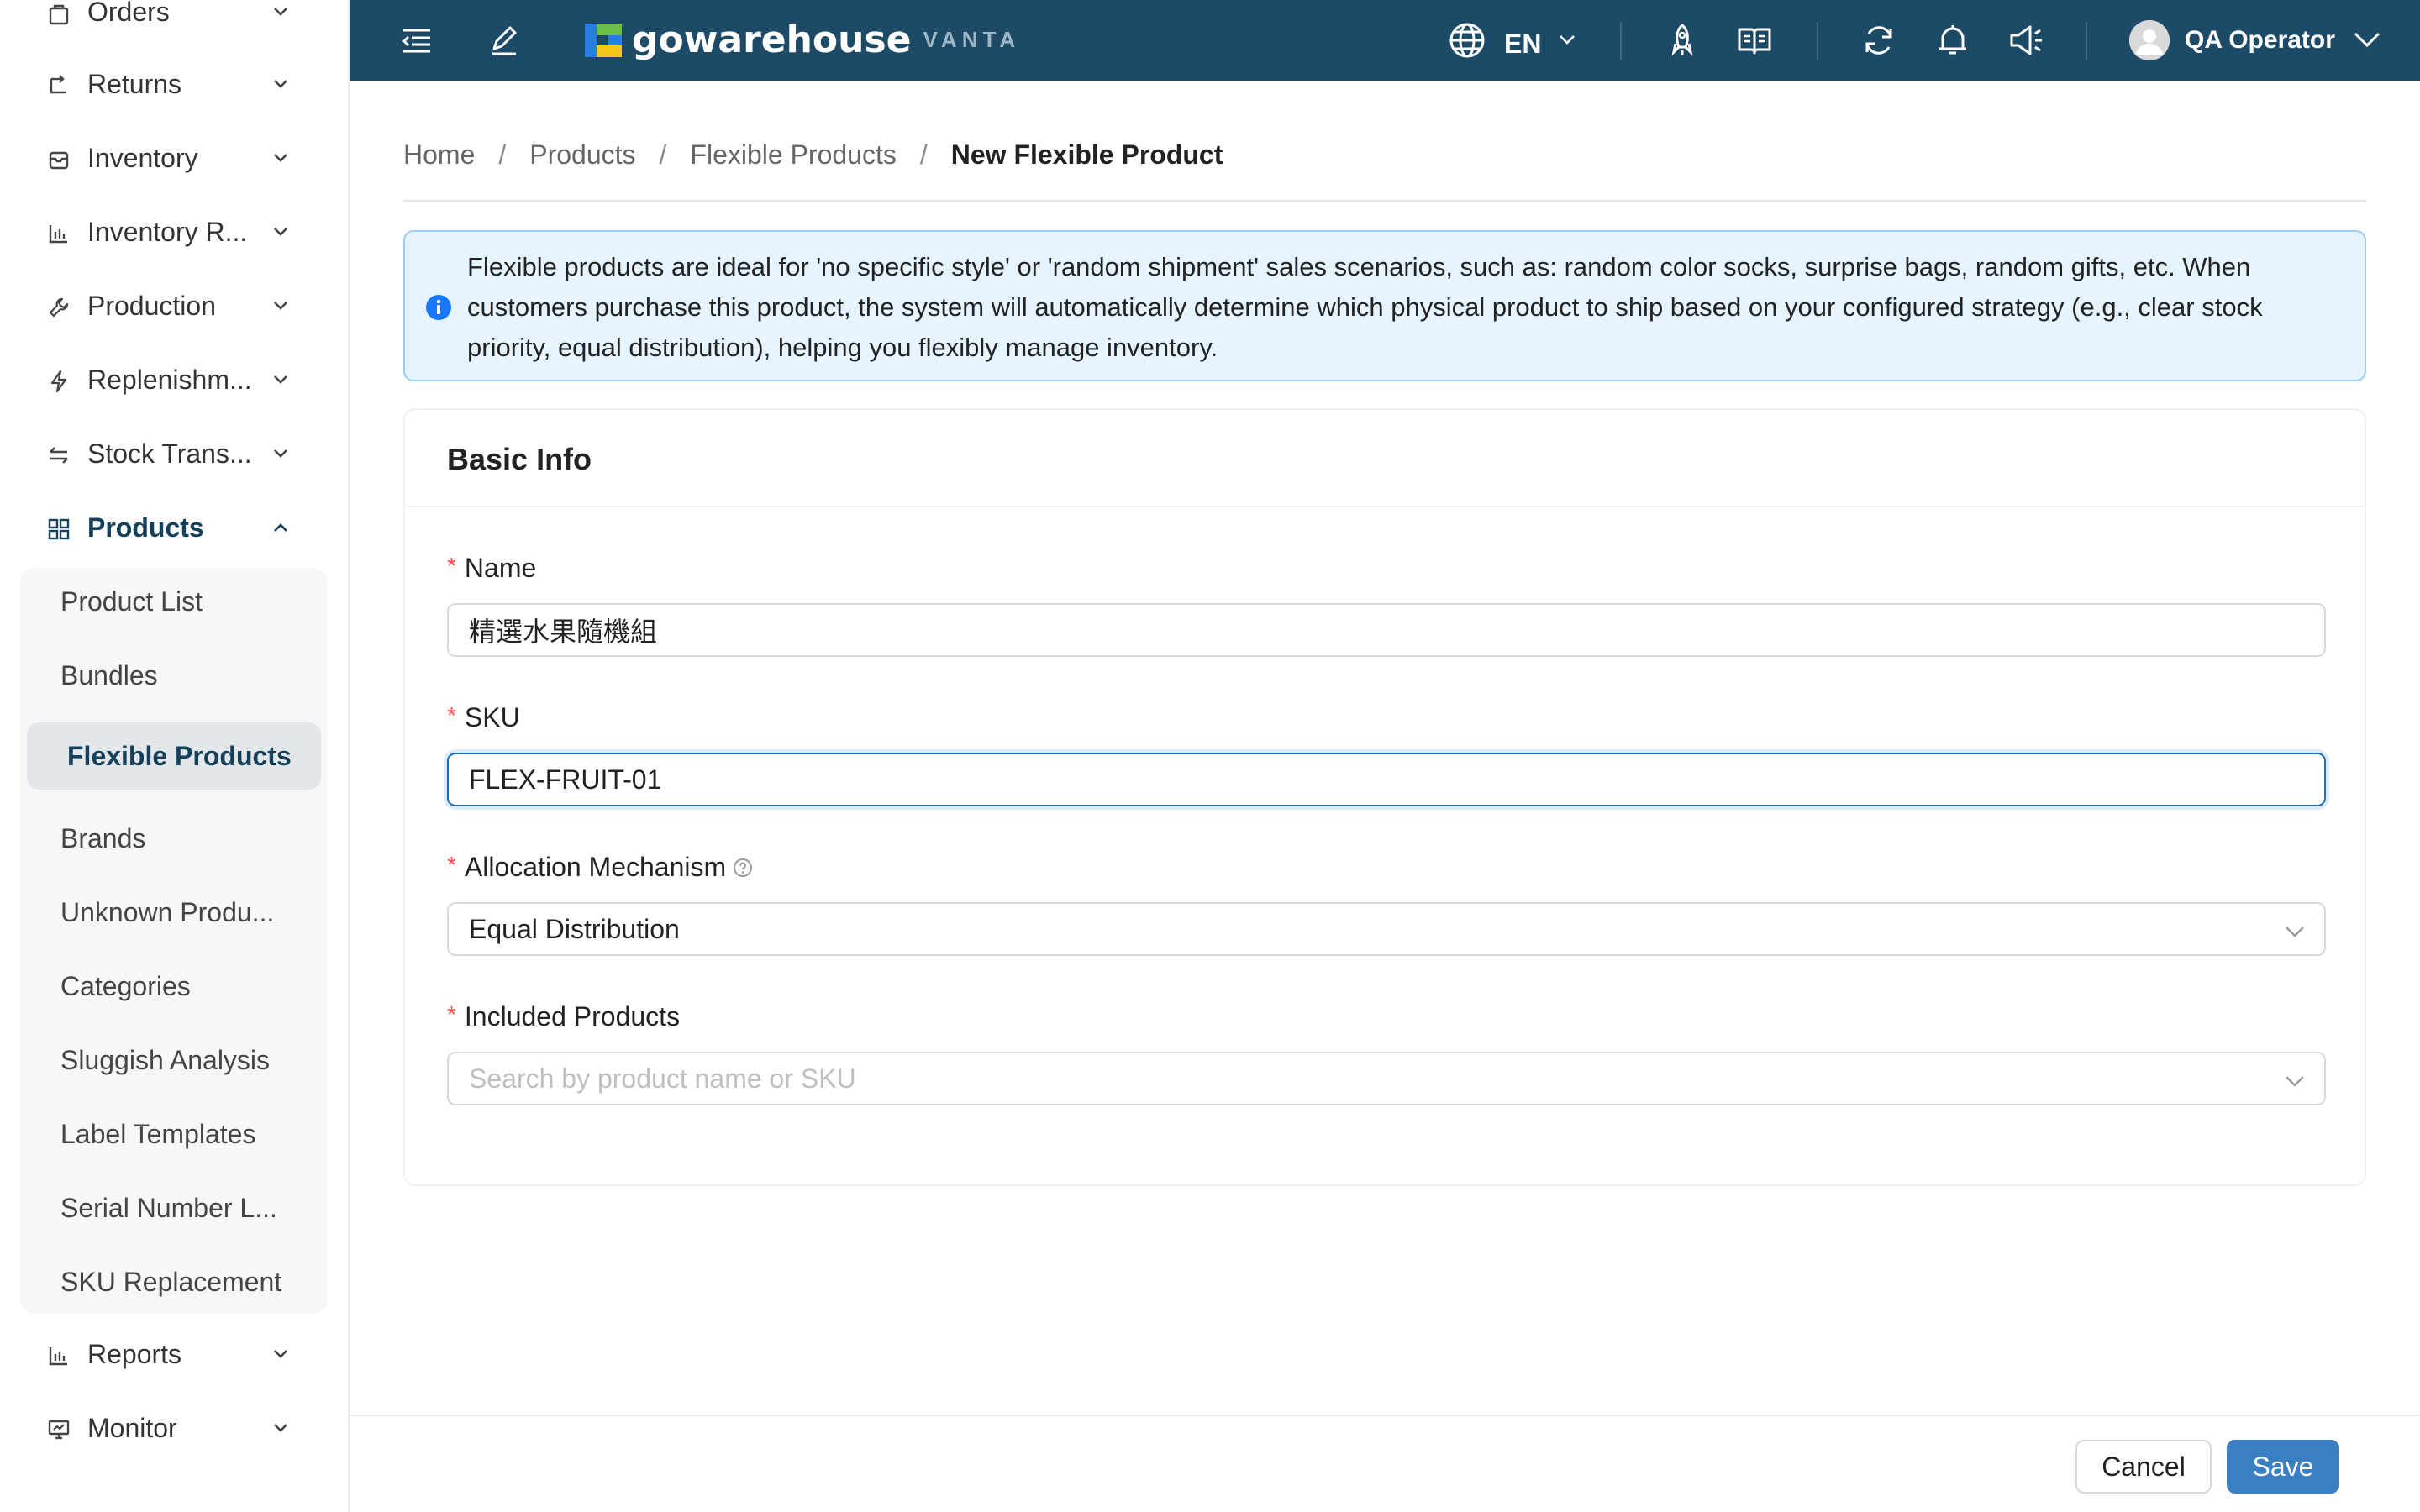  I want to click on info-icon, so click(438, 307).